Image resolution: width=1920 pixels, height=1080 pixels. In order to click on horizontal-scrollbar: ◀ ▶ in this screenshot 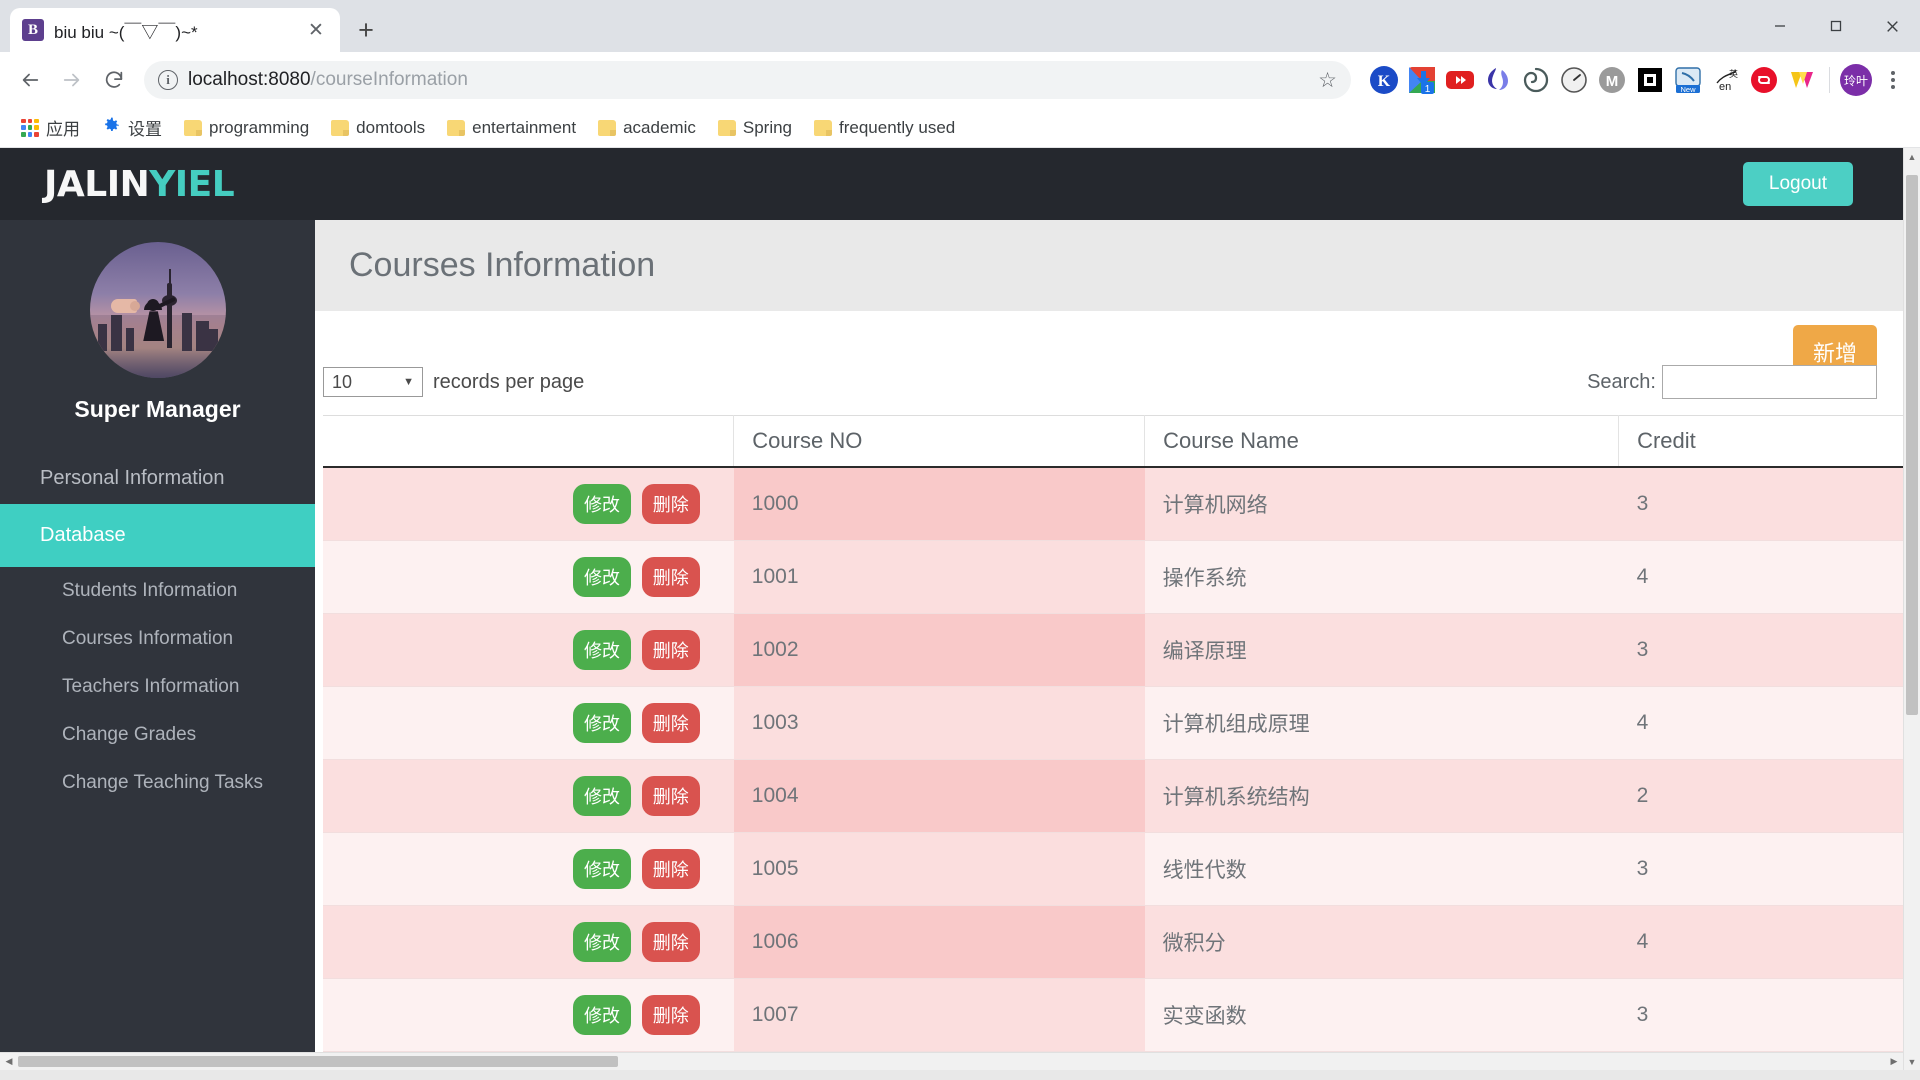, I will do `click(951, 1061)`.